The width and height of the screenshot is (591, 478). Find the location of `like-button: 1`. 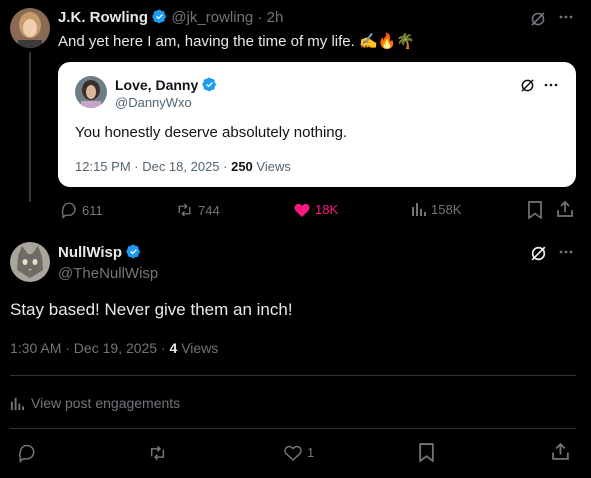

like-button: 1 is located at coordinates (298, 452).